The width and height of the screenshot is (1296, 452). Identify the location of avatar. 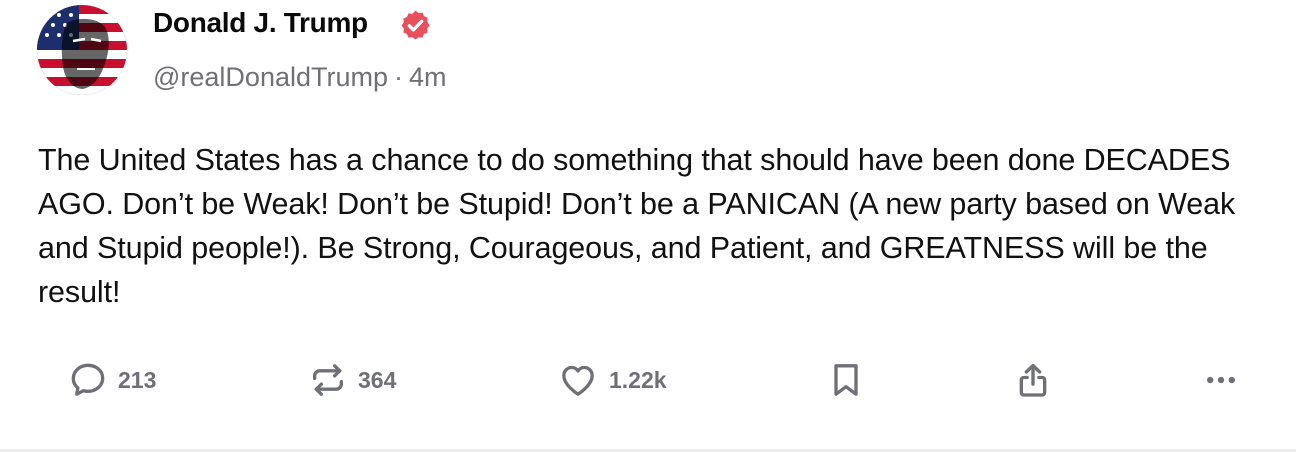
(82, 50).